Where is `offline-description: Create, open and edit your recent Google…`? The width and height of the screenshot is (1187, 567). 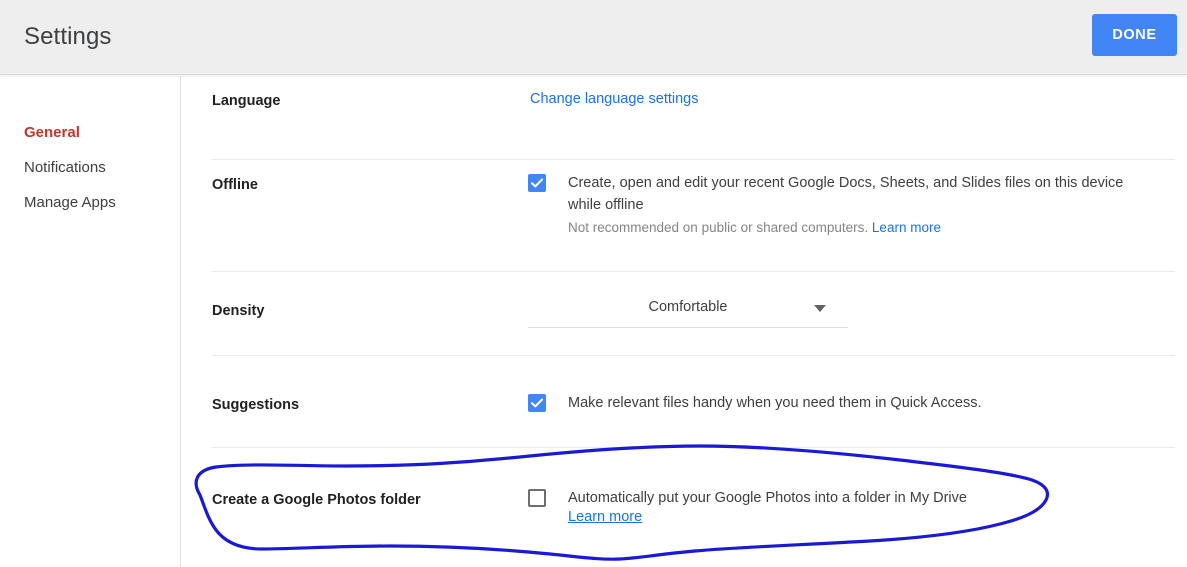 offline-description: Create, open and edit your recent Google… is located at coordinates (846, 194).